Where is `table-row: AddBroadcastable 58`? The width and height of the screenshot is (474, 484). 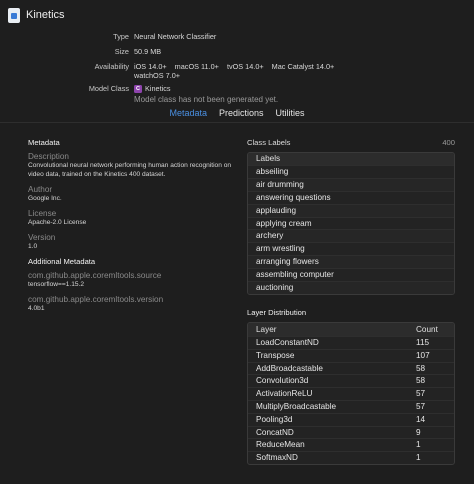
table-row: AddBroadcastable 58 is located at coordinates (351, 368).